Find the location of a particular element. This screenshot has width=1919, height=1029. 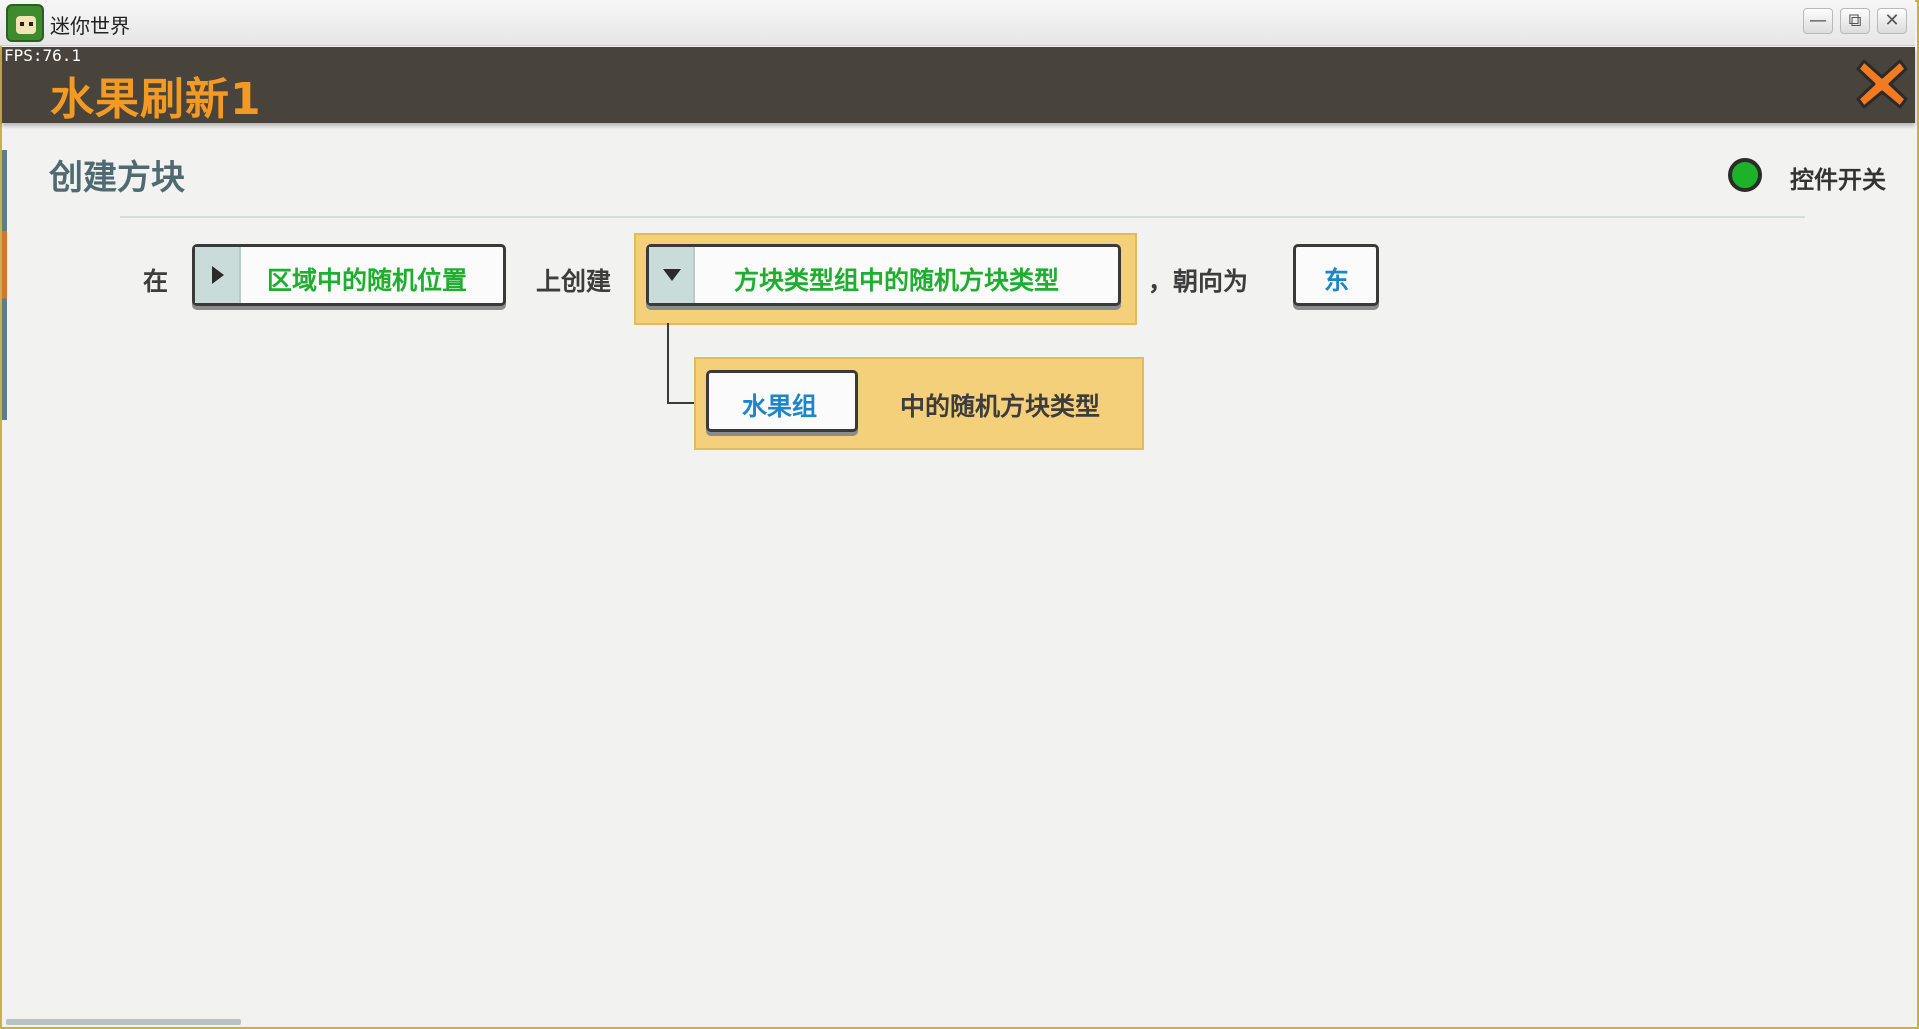

section-title: 创建方块 is located at coordinates (117, 178).